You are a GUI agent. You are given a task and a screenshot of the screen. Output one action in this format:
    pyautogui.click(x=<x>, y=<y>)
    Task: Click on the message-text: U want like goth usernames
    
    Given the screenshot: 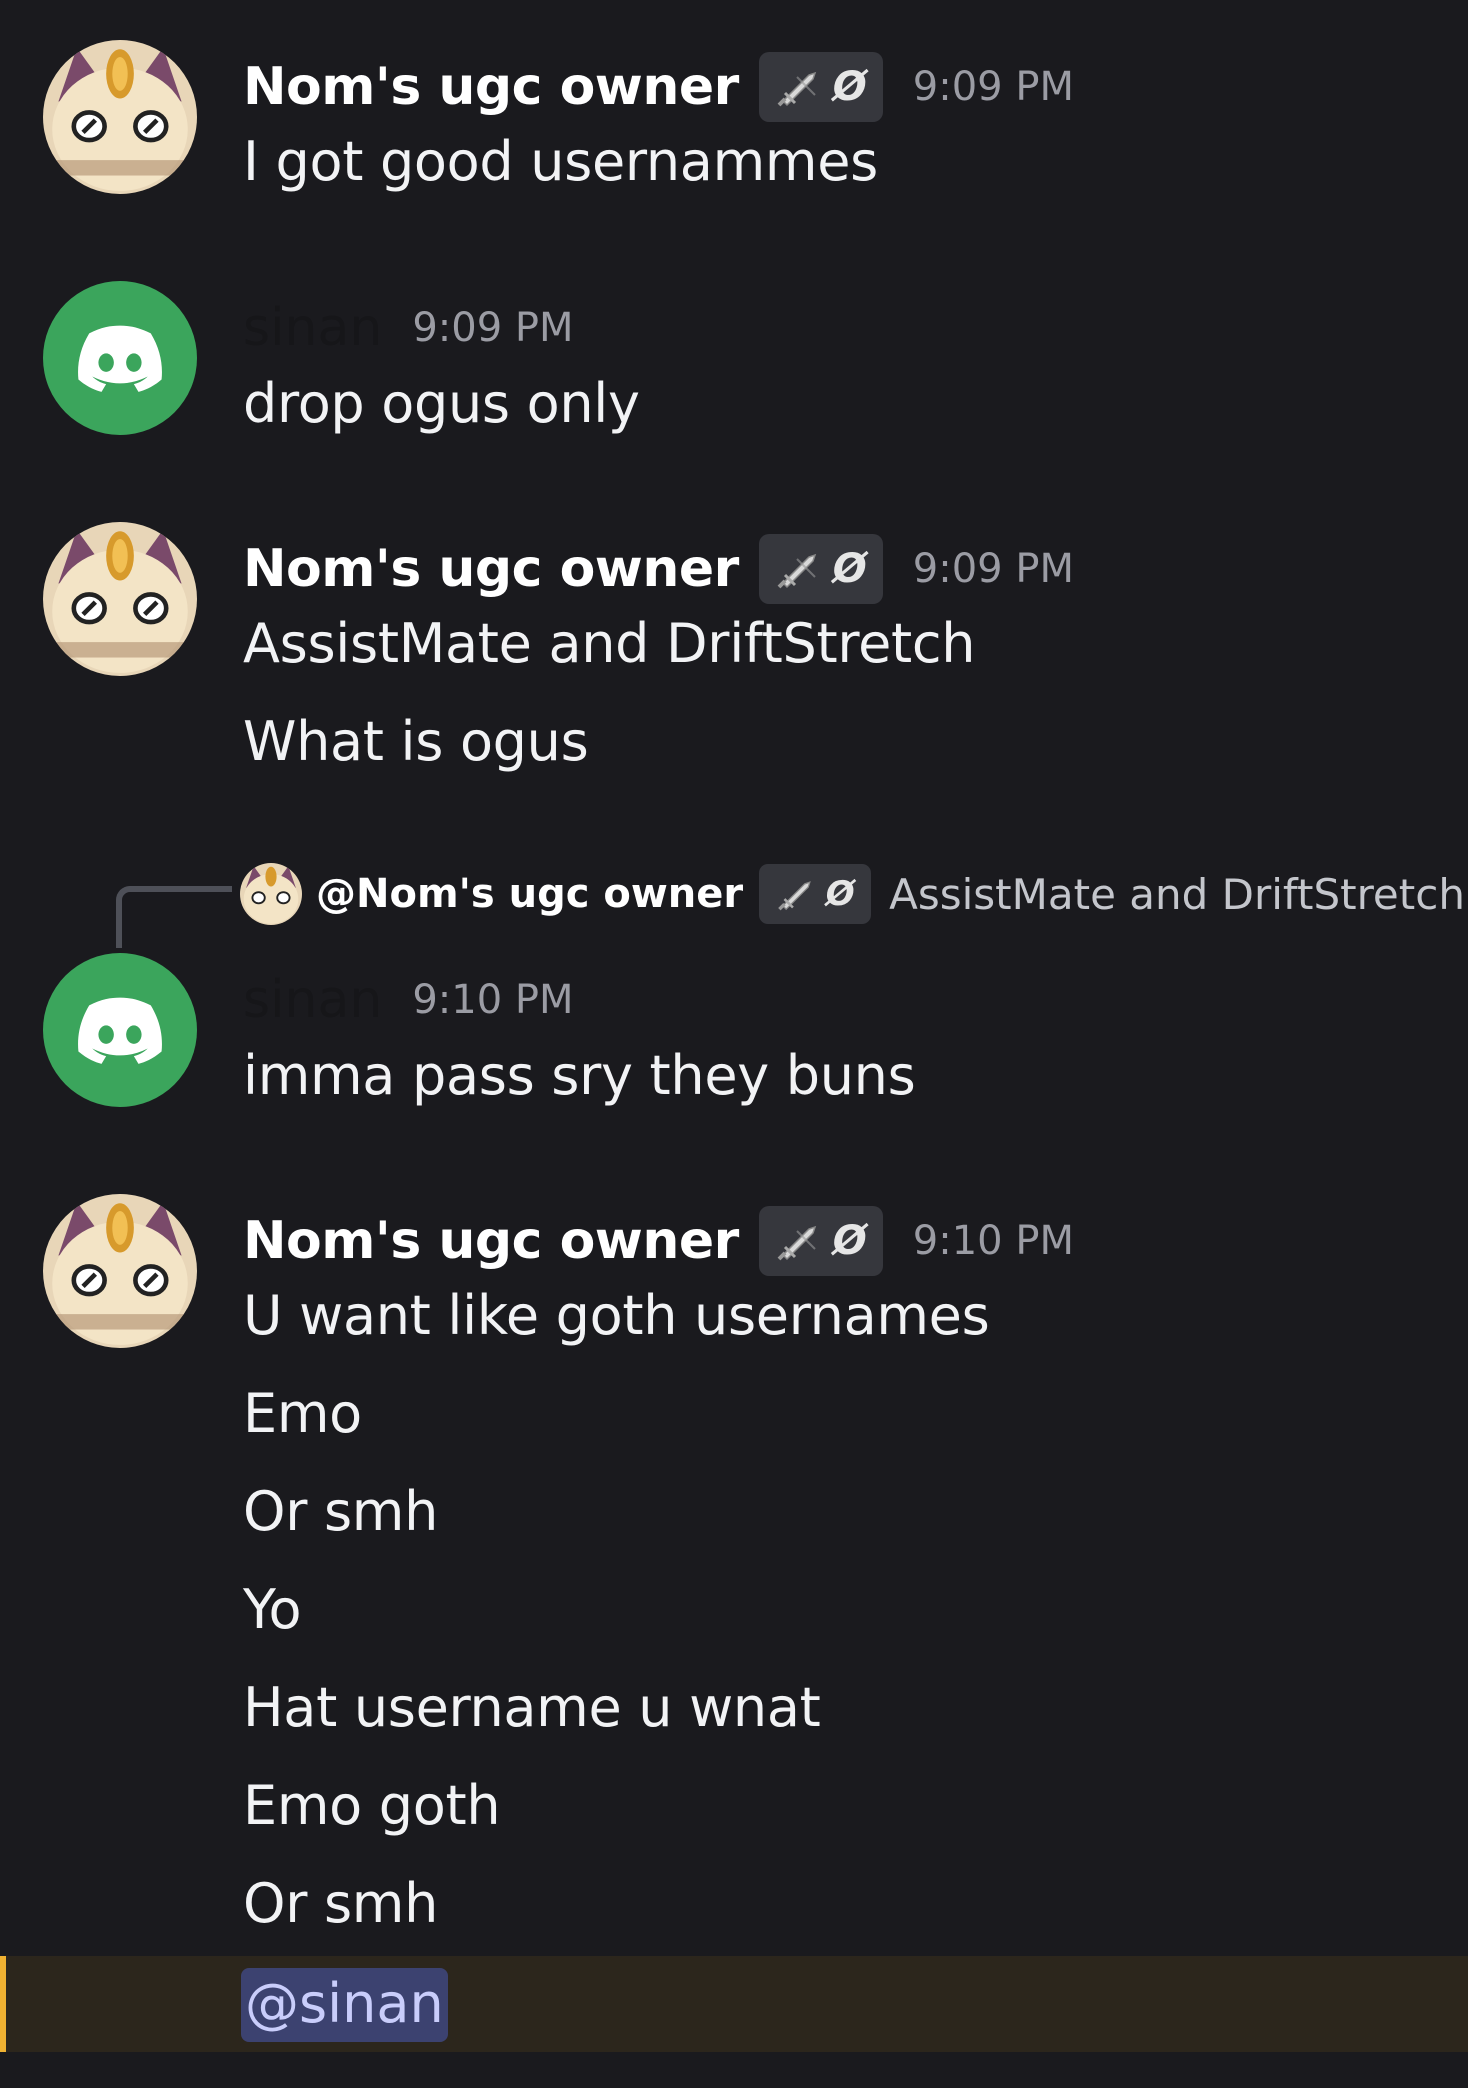 What is the action you would take?
    pyautogui.click(x=616, y=1315)
    